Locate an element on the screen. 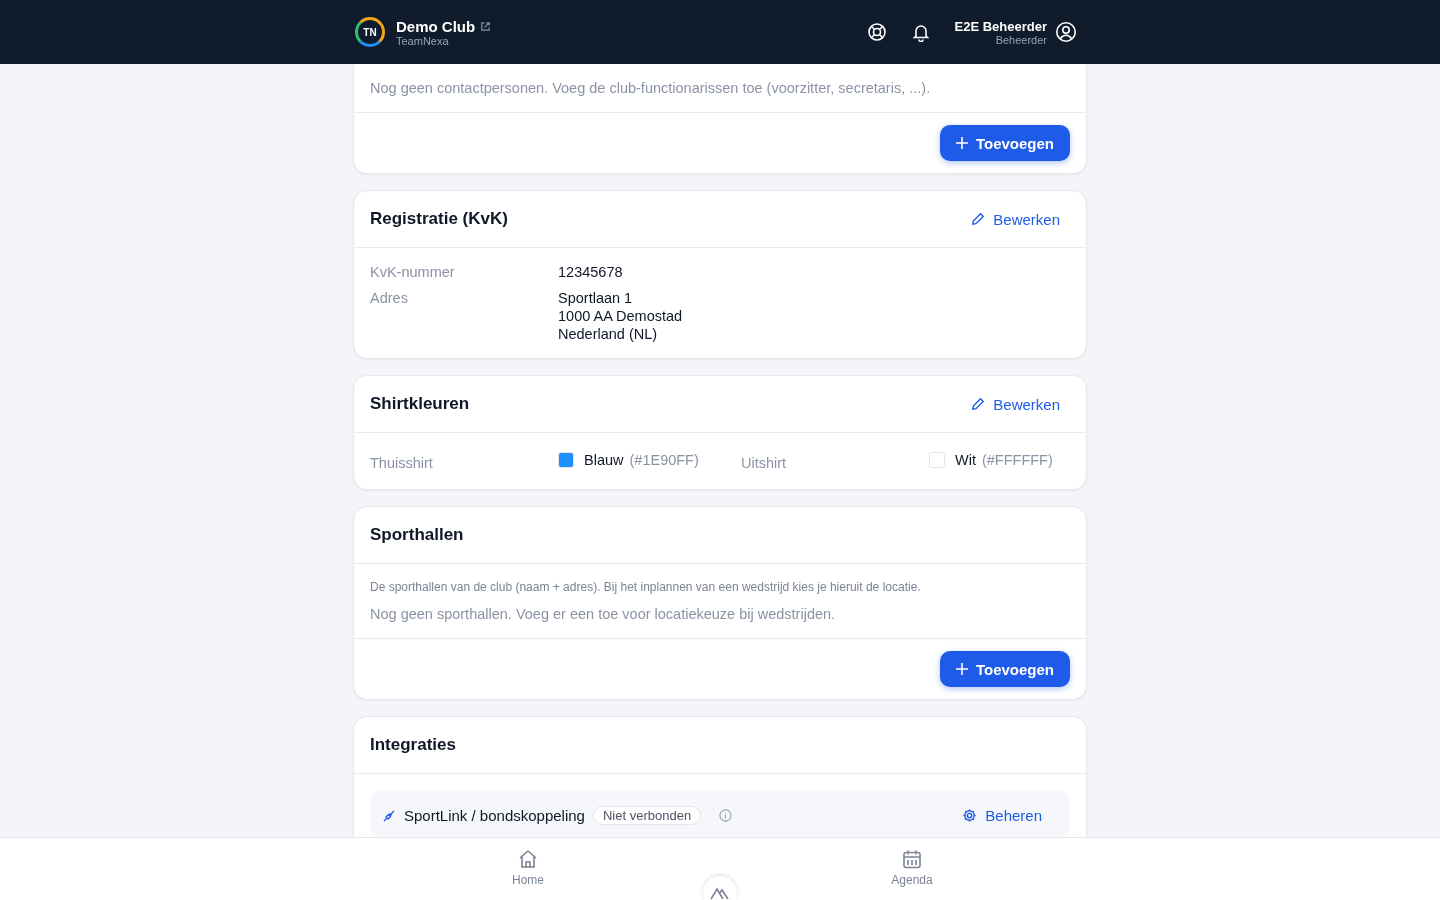 The image size is (1440, 900). center-logo-button is located at coordinates (720, 888).